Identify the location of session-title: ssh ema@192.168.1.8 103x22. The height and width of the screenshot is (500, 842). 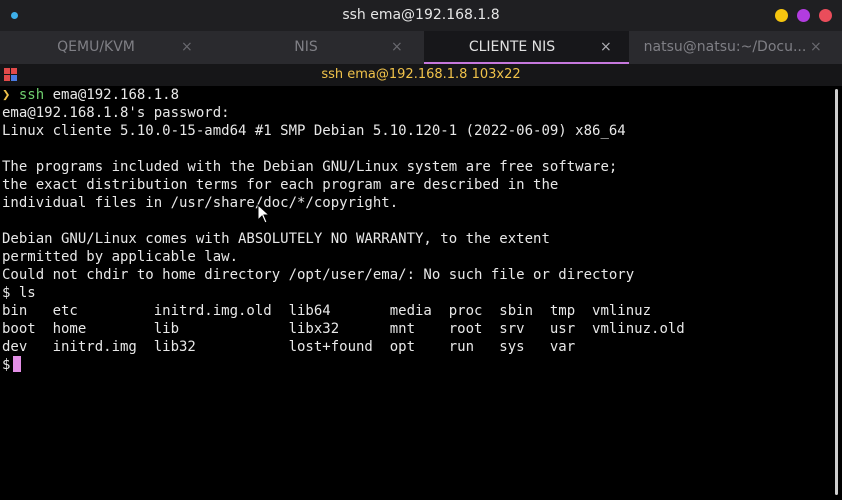
(421, 74).